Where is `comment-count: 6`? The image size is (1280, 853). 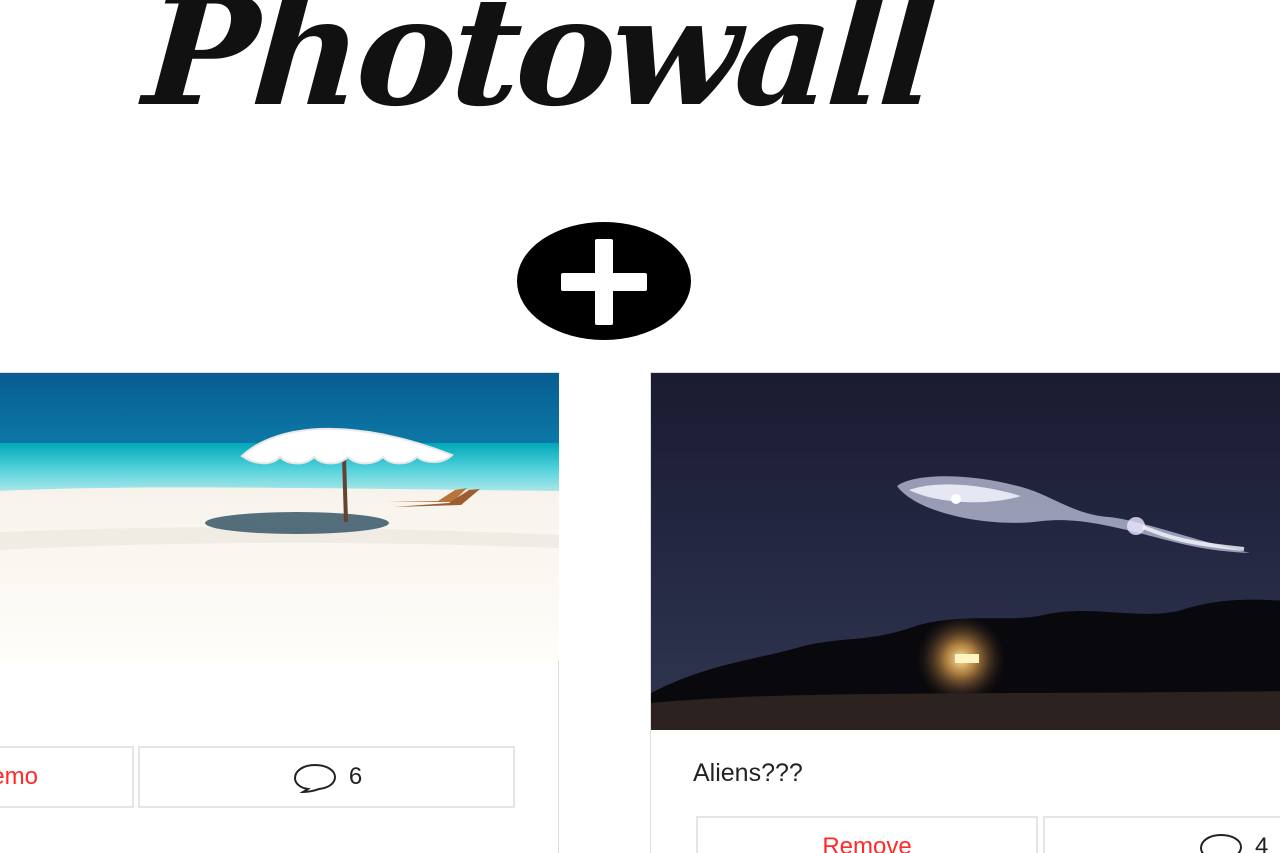
comment-count: 6 is located at coordinates (355, 776).